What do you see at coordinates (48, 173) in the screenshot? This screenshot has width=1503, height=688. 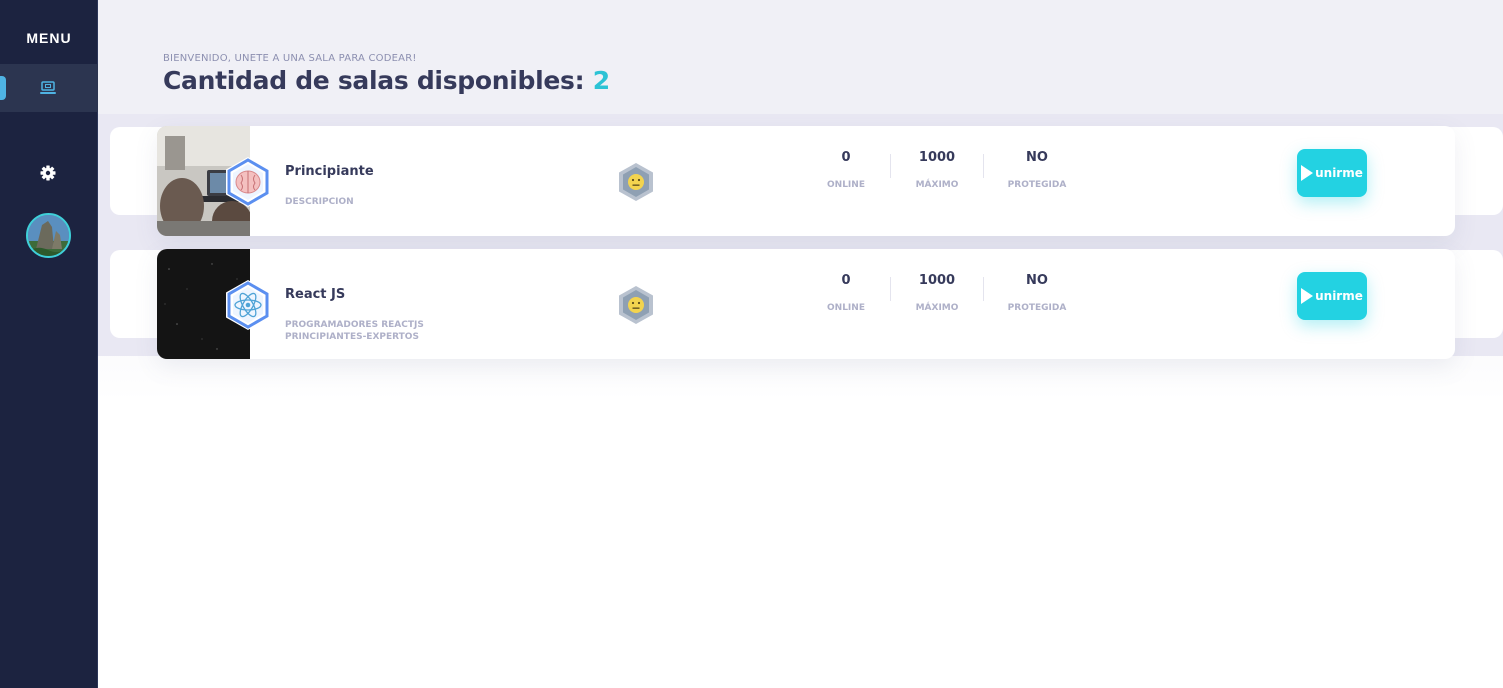 I see `gear-icon` at bounding box center [48, 173].